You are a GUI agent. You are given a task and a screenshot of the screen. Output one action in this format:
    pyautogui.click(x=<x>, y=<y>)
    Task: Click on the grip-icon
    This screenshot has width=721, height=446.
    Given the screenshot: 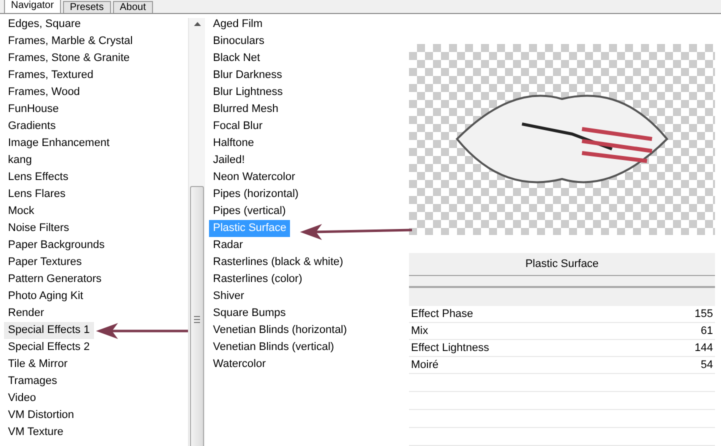 What is the action you would take?
    pyautogui.click(x=197, y=319)
    